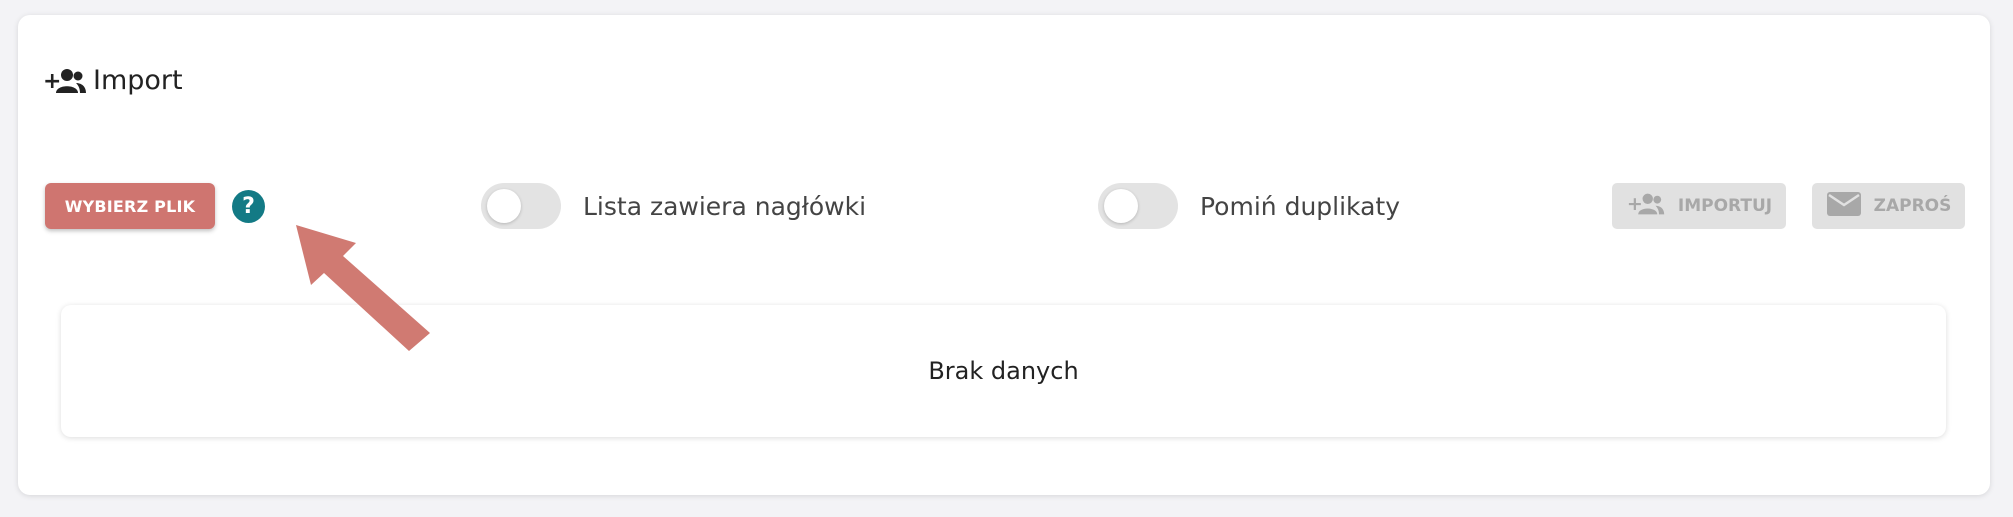 The width and height of the screenshot is (2013, 517). I want to click on import-button-label: IMPORTUJ, so click(1725, 206).